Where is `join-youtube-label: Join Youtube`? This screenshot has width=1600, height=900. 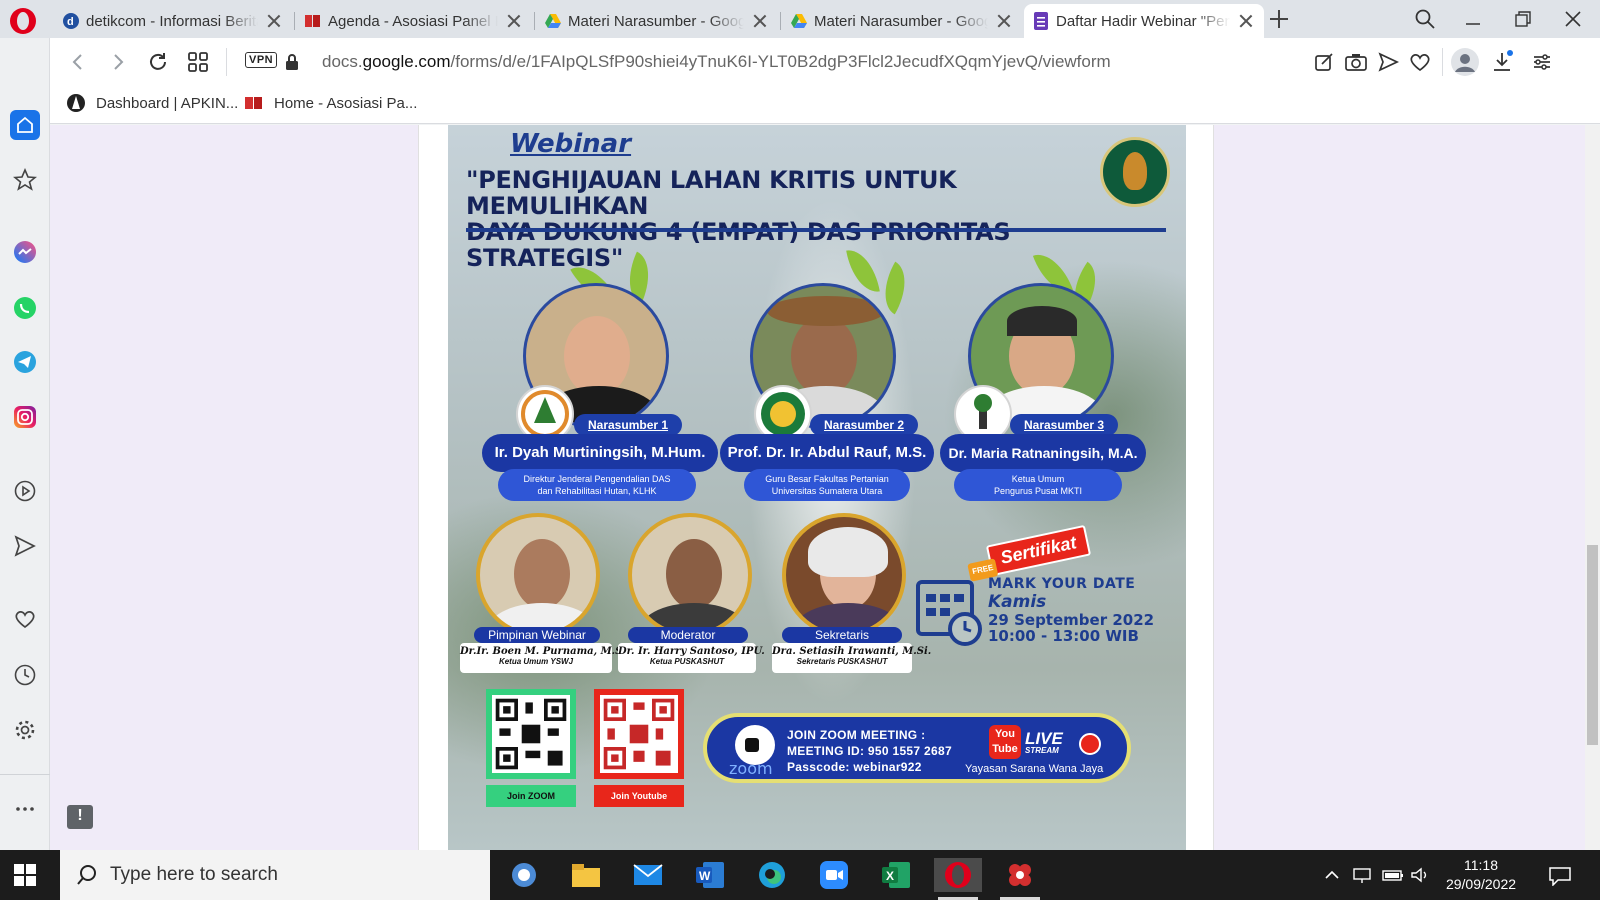 join-youtube-label: Join Youtube is located at coordinates (639, 796).